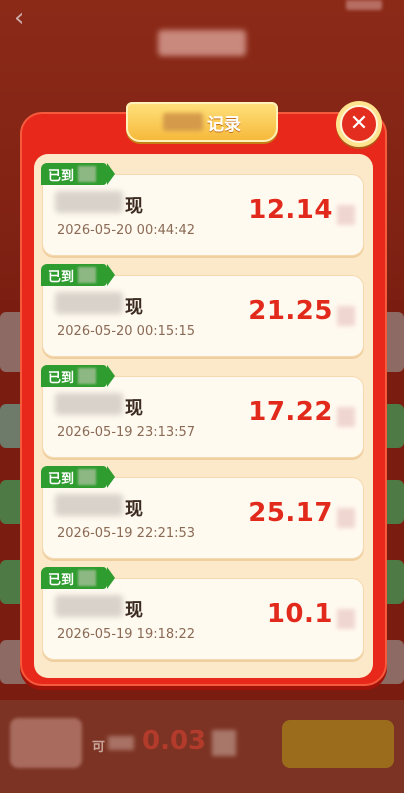 This screenshot has width=404, height=793. I want to click on back-chevron-icon: ‹, so click(26, 18).